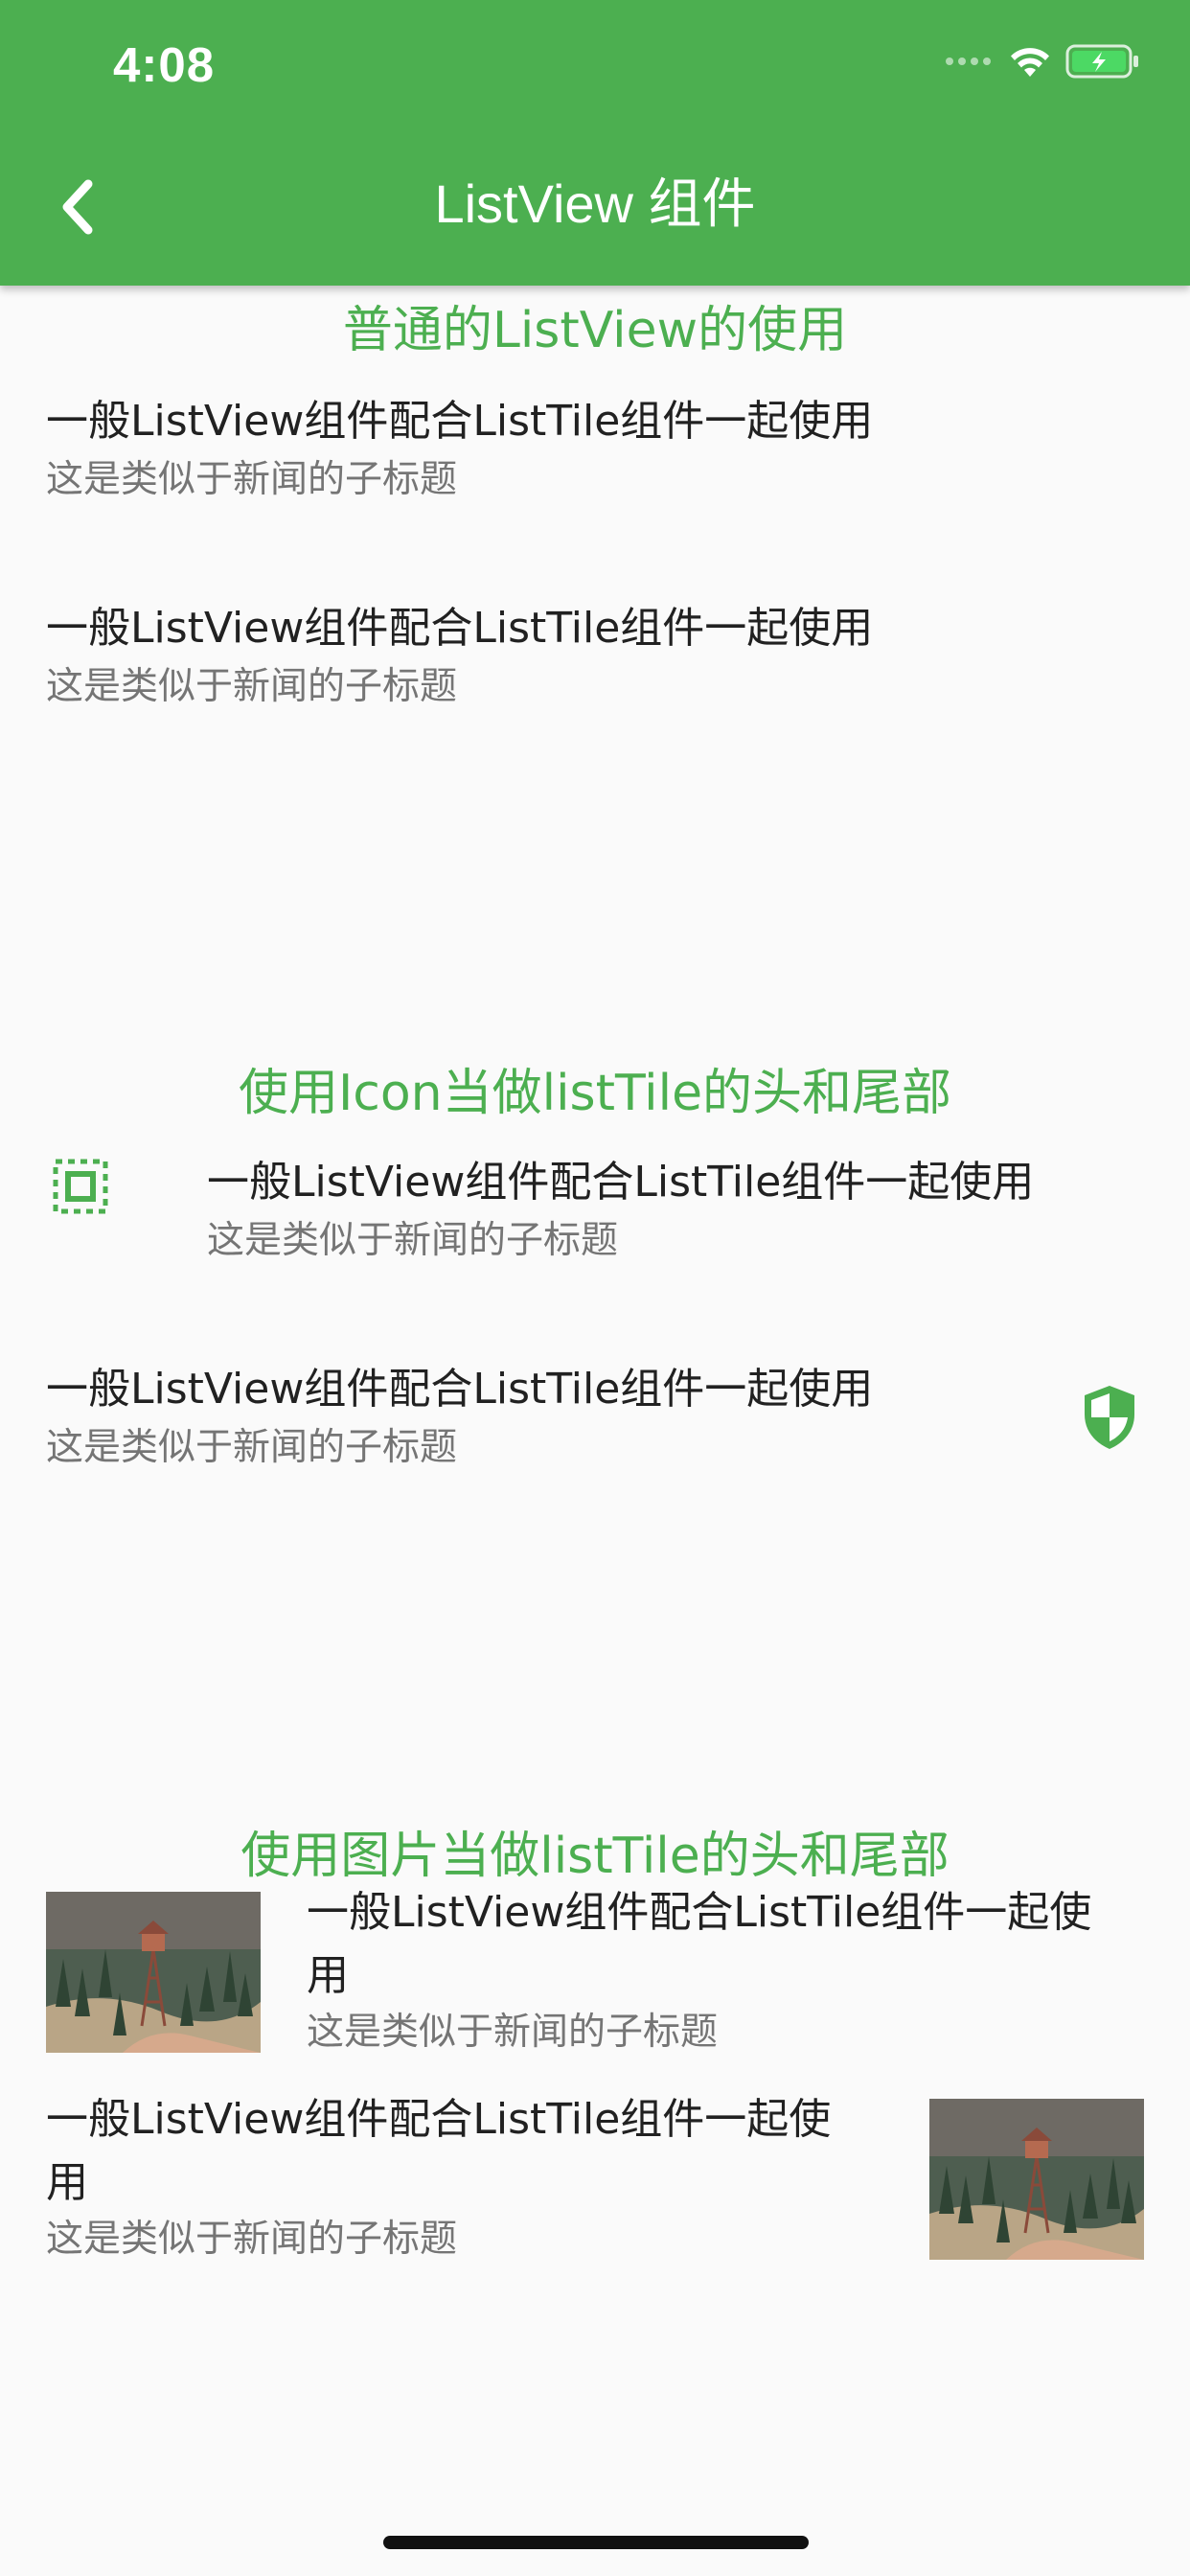 The image size is (1190, 2576). What do you see at coordinates (1030, 63) in the screenshot?
I see `wifi-icon` at bounding box center [1030, 63].